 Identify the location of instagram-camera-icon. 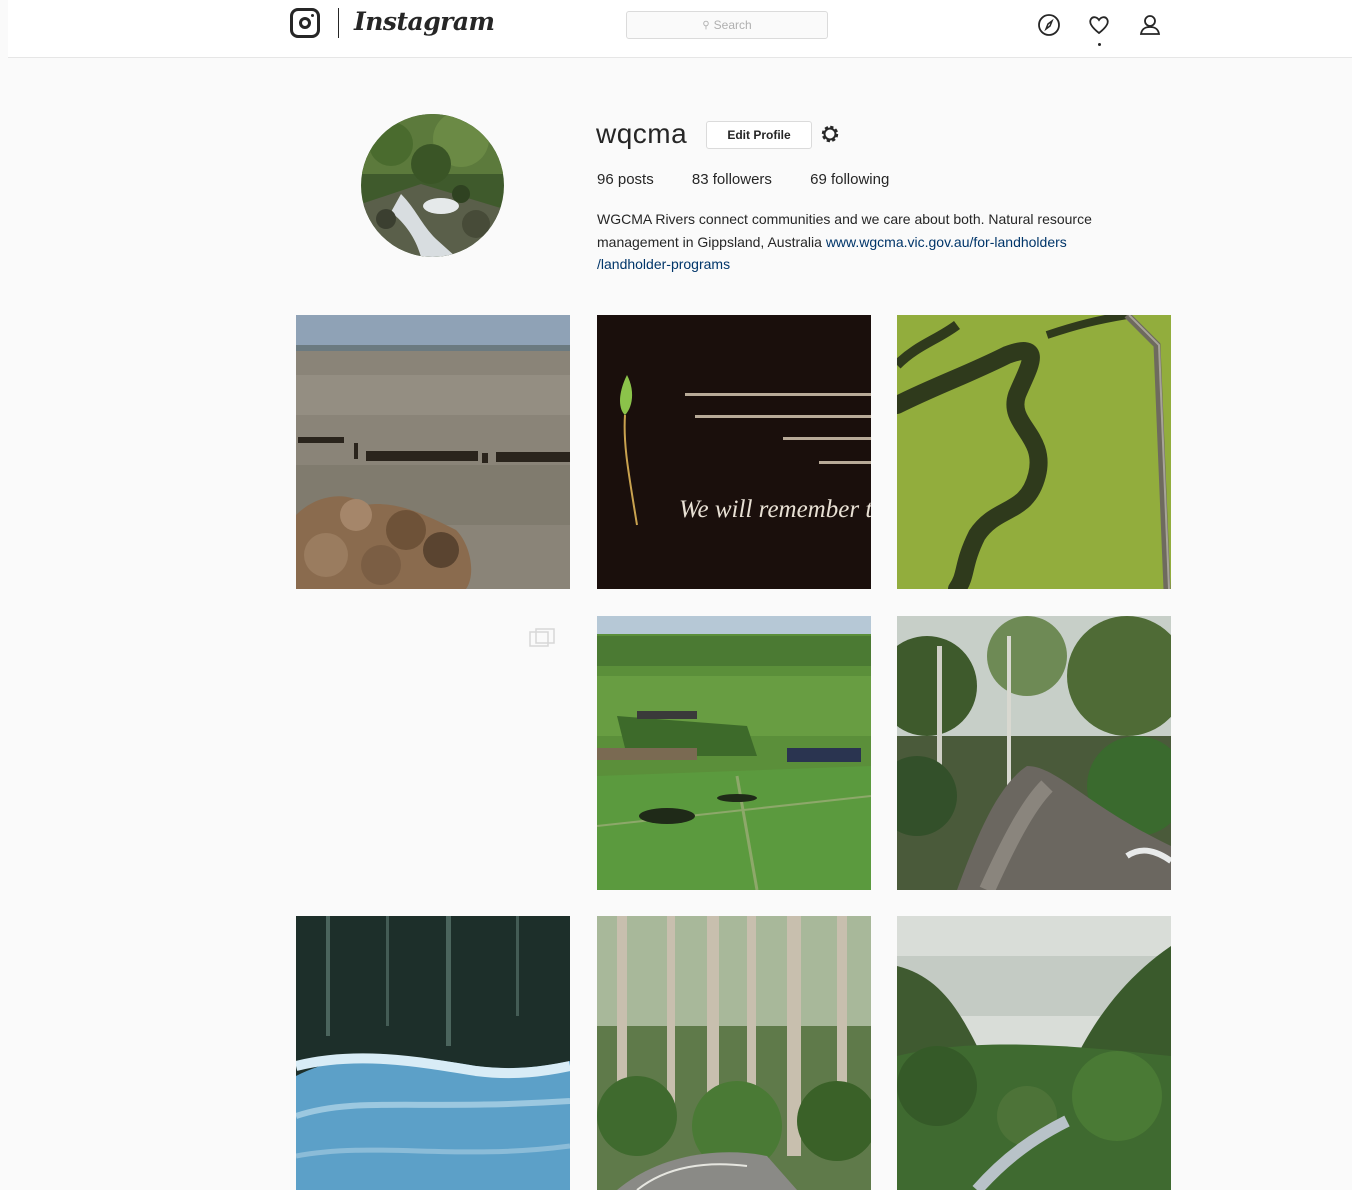
(305, 23).